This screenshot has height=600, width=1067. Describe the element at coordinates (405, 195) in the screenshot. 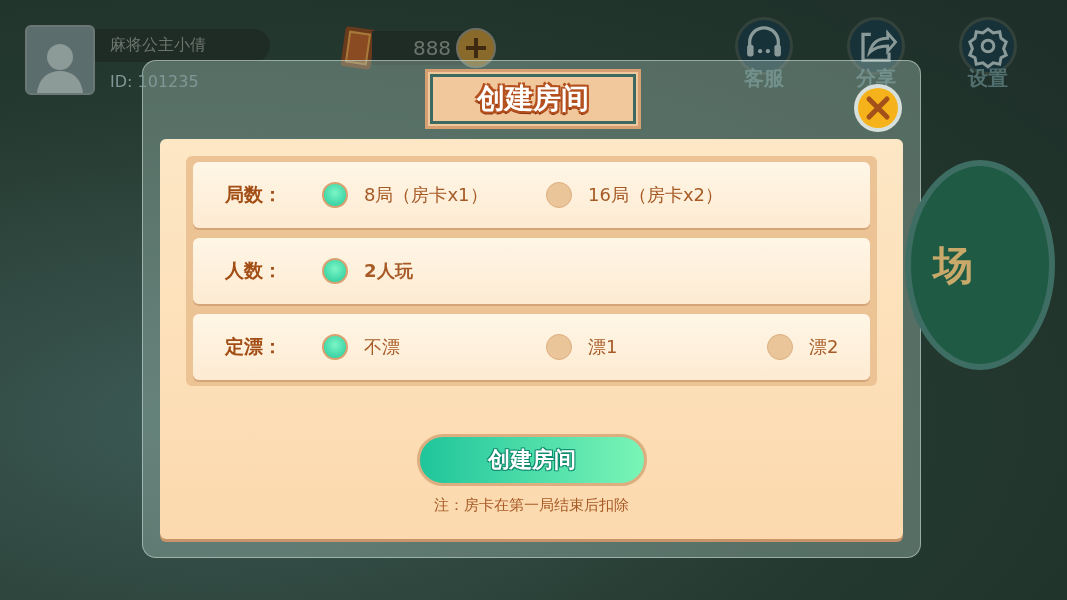

I see `radio-option: 8局（房卡x1）` at that location.